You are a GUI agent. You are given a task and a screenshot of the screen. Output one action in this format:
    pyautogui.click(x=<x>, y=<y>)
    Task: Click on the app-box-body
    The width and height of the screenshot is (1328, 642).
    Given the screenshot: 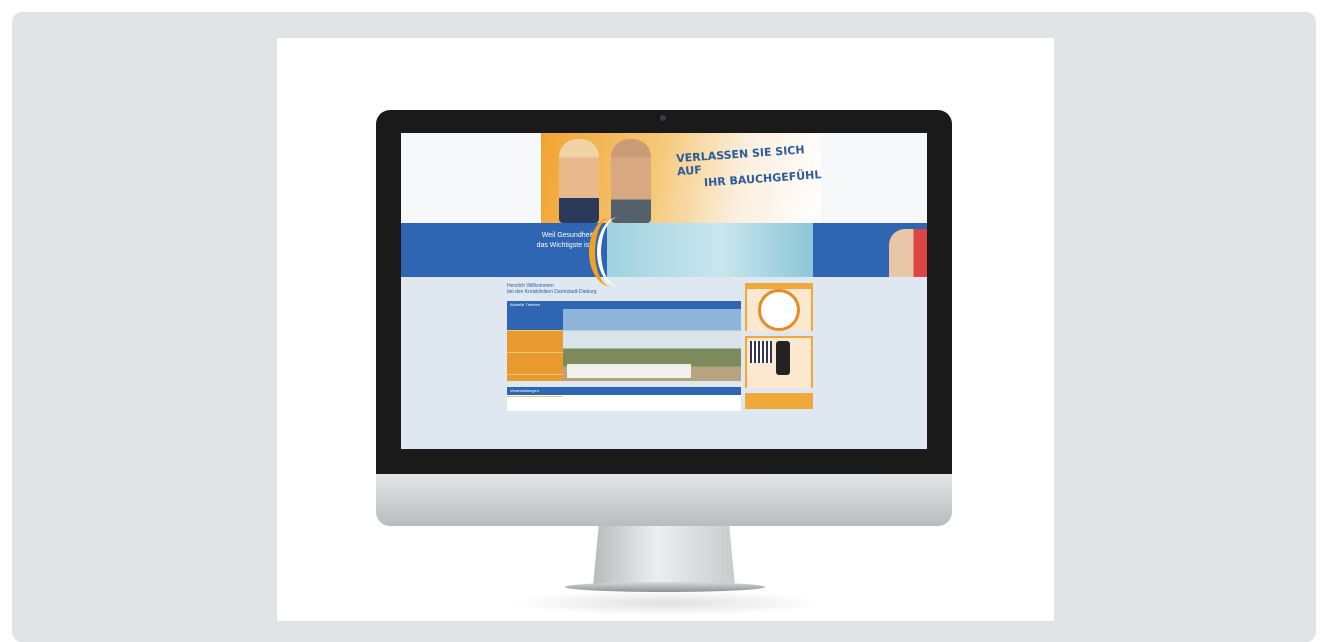 What is the action you would take?
    pyautogui.click(x=779, y=363)
    